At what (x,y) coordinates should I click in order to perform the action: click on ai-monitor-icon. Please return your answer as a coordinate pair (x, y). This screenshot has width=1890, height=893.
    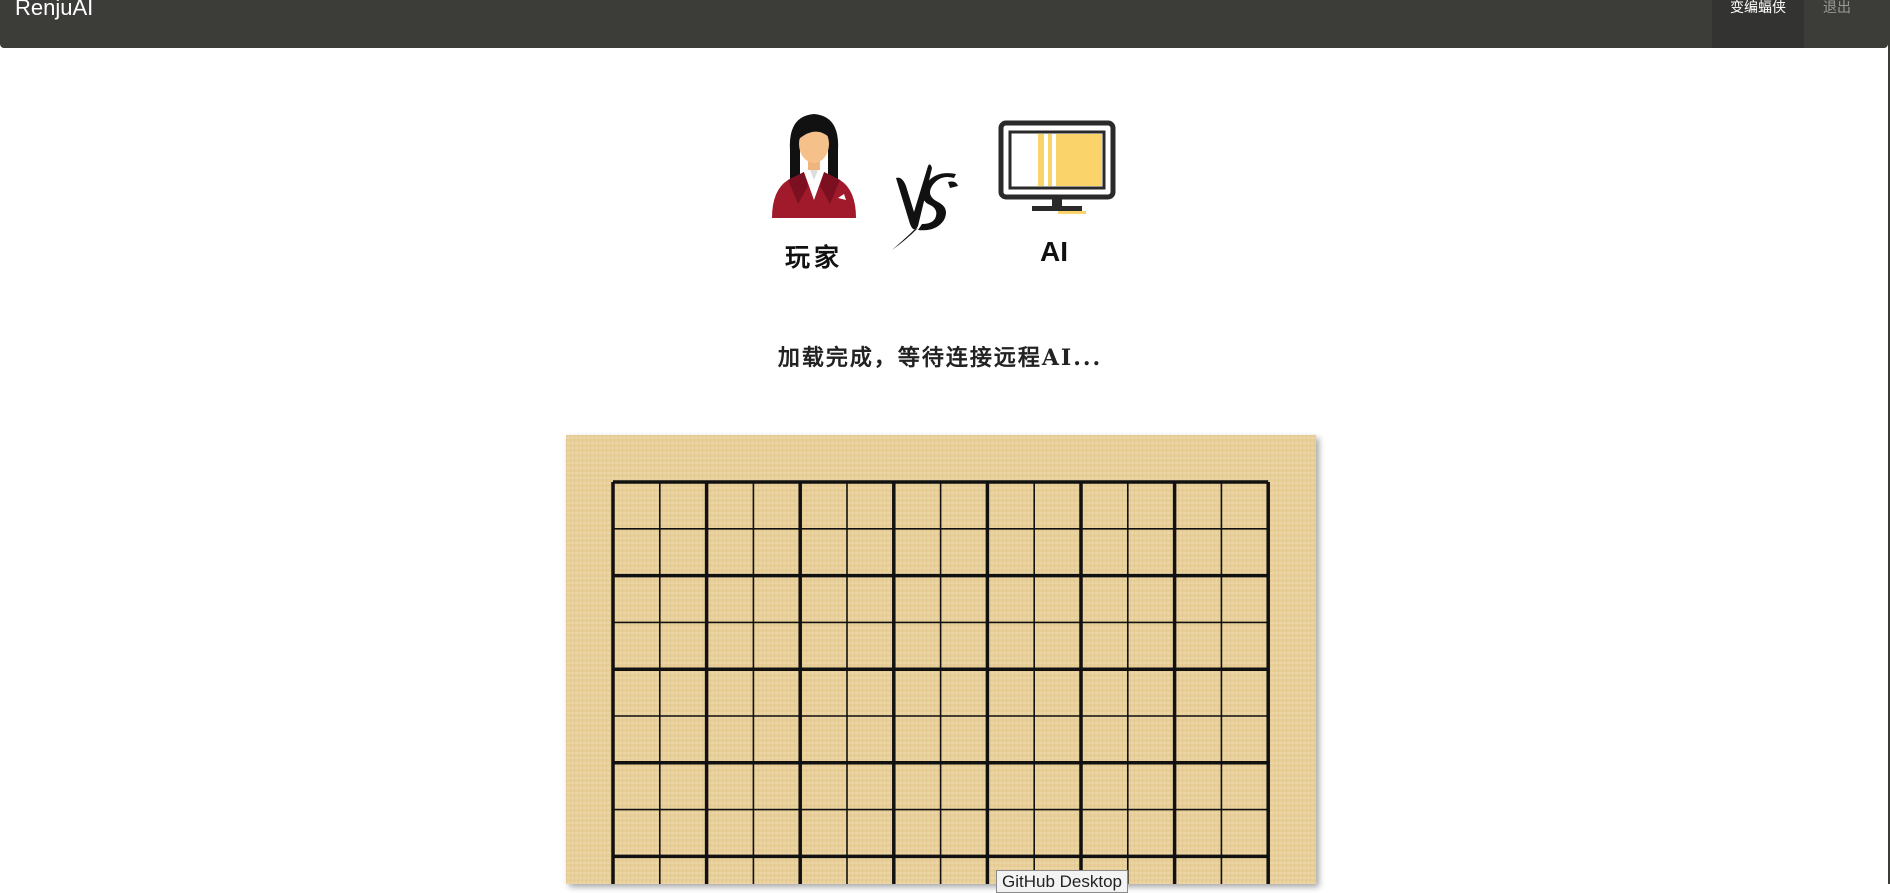
    Looking at the image, I should click on (1057, 167).